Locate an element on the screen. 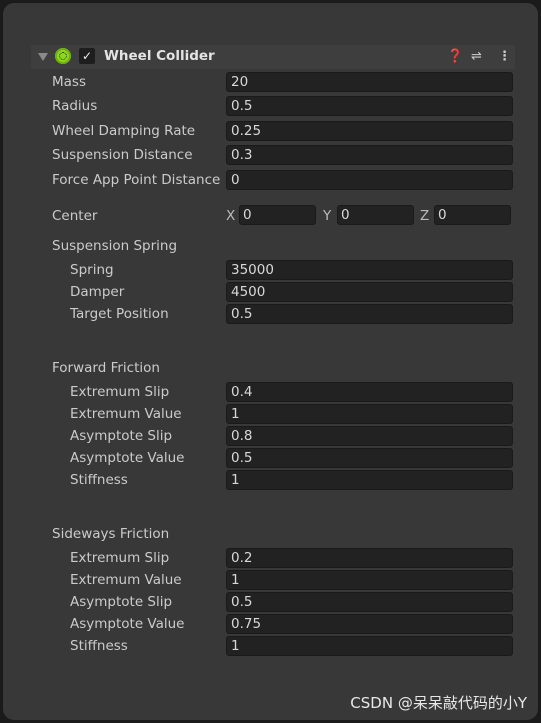 This screenshot has width=541, height=723. suspension-spring-field: 35000 is located at coordinates (369, 270).